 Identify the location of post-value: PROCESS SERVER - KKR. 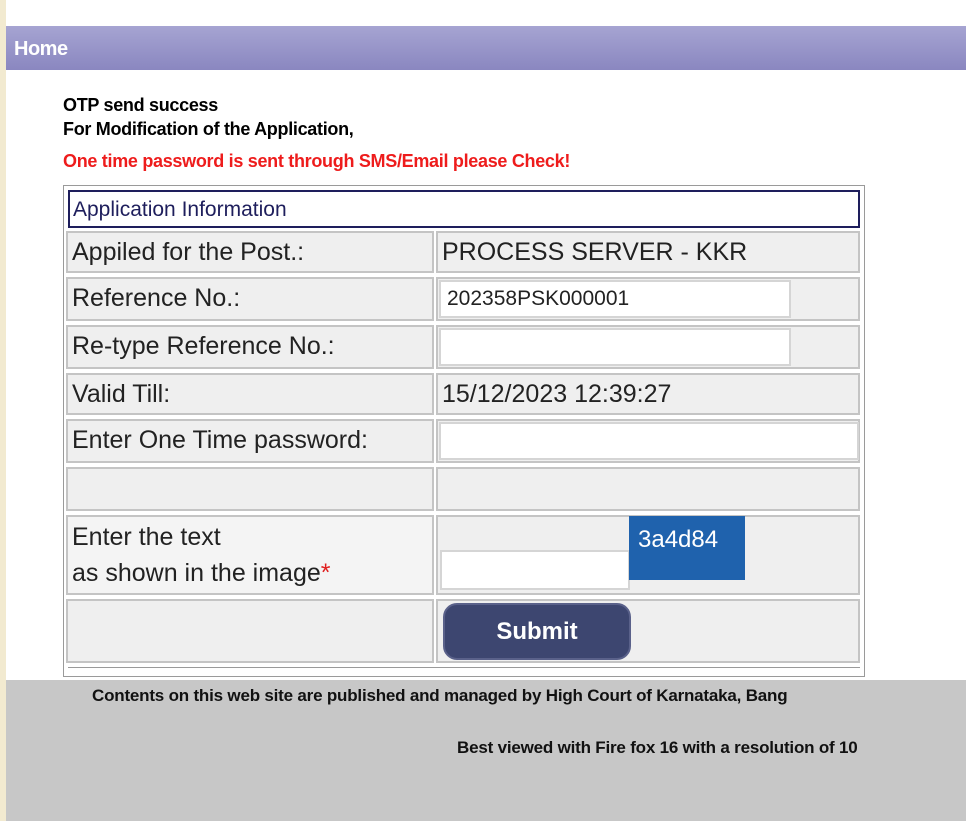
(595, 252).